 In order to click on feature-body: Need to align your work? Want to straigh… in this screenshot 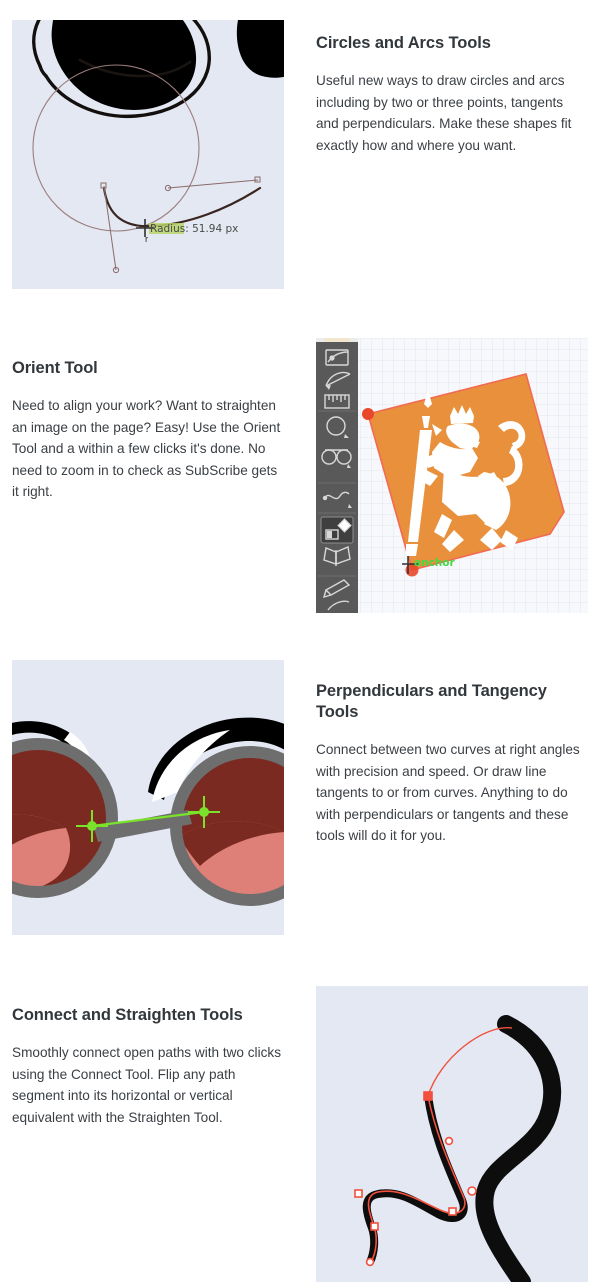, I will do `click(146, 448)`.